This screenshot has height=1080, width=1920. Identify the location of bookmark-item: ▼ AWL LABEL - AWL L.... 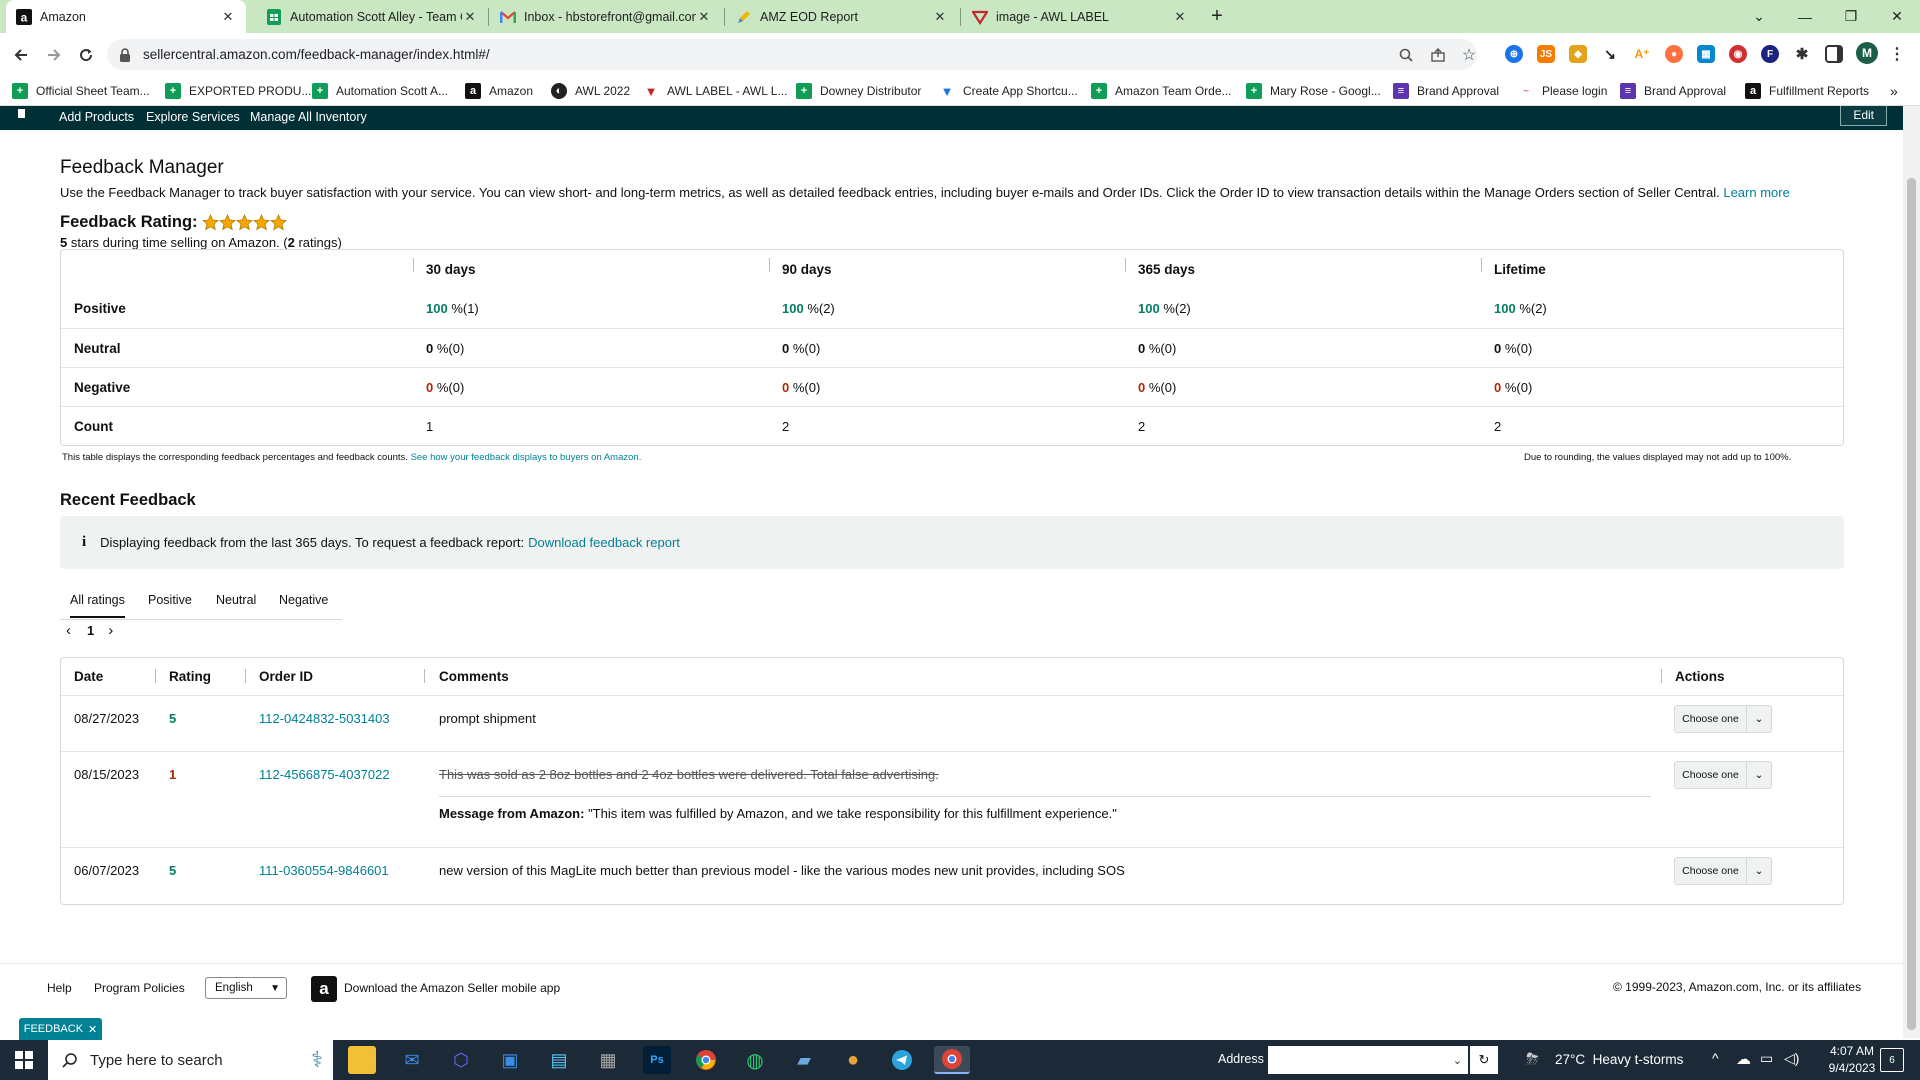
(715, 91).